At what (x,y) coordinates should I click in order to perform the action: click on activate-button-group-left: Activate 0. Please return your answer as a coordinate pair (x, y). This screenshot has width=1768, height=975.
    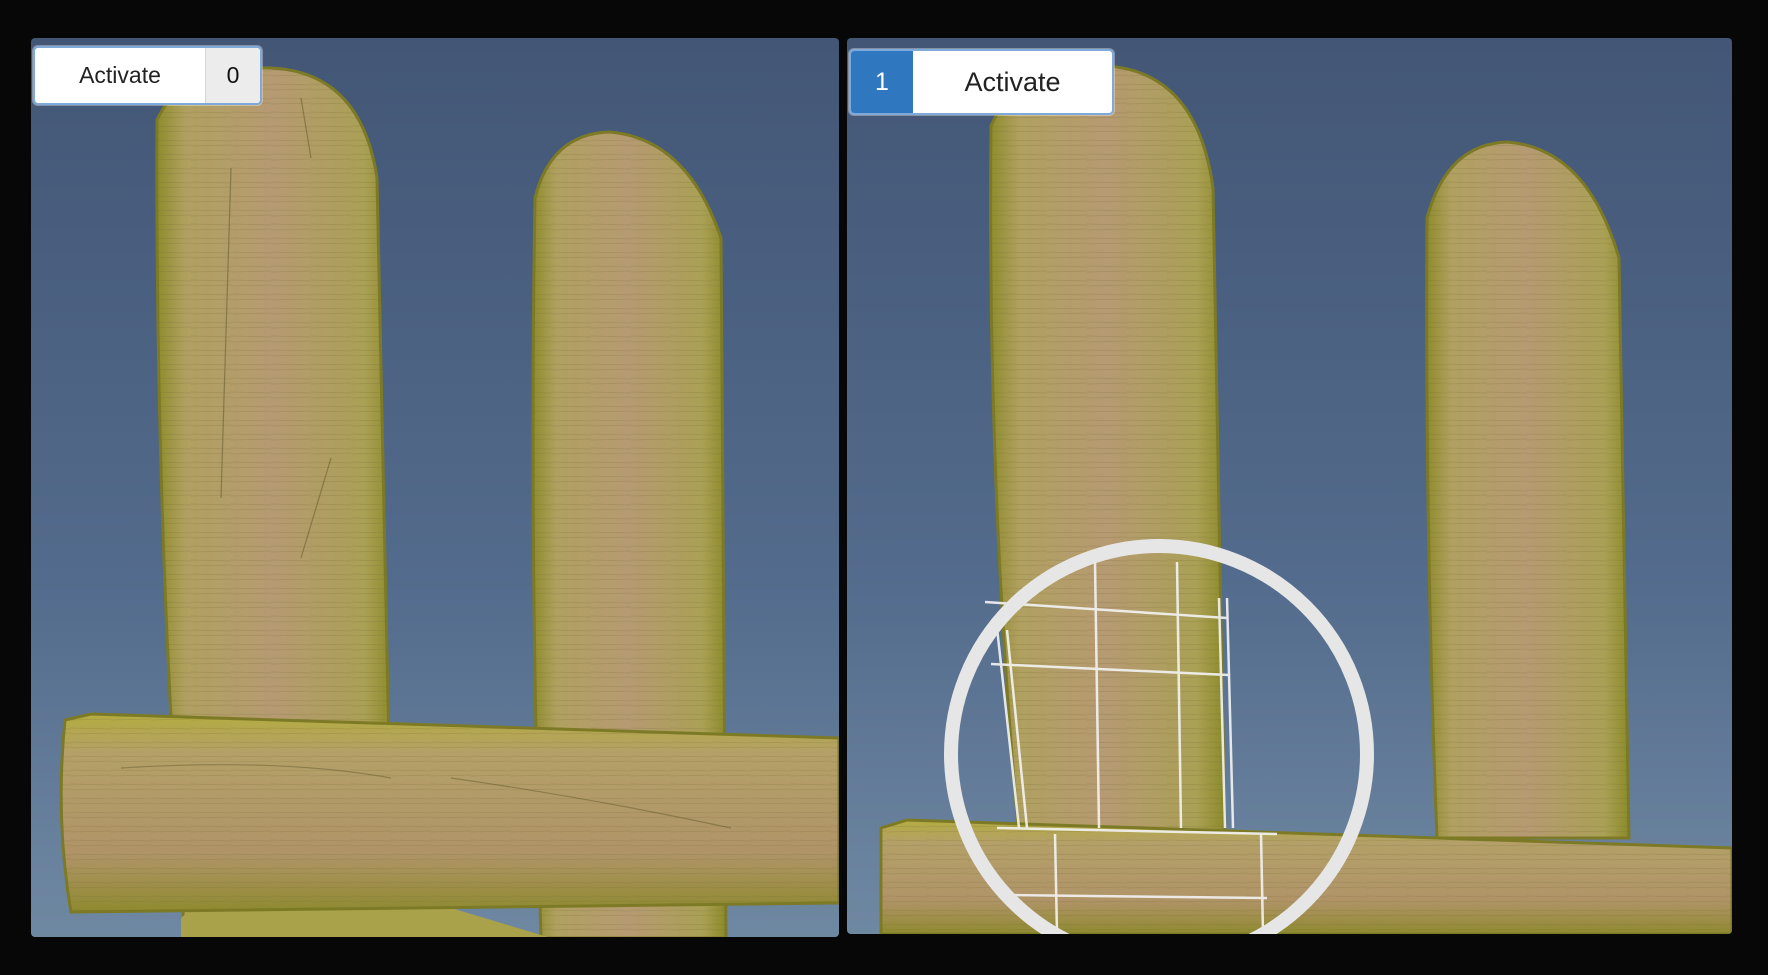
    Looking at the image, I should click on (147, 75).